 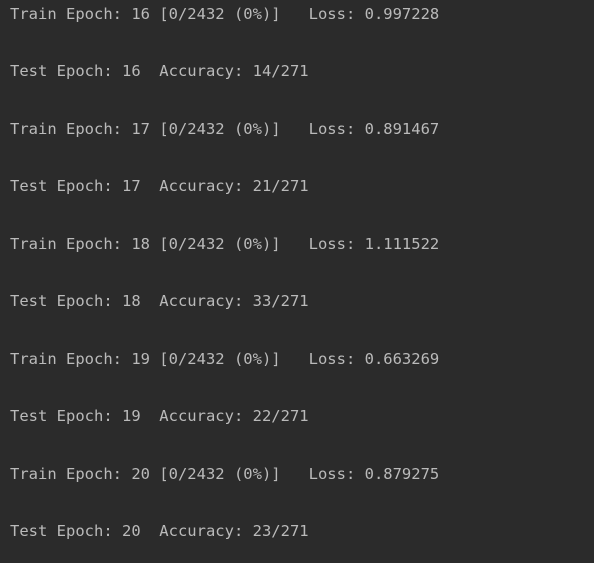 I want to click on test-log-line: Test Epoch: 20 Accuracy: 23/271, so click(x=159, y=531).